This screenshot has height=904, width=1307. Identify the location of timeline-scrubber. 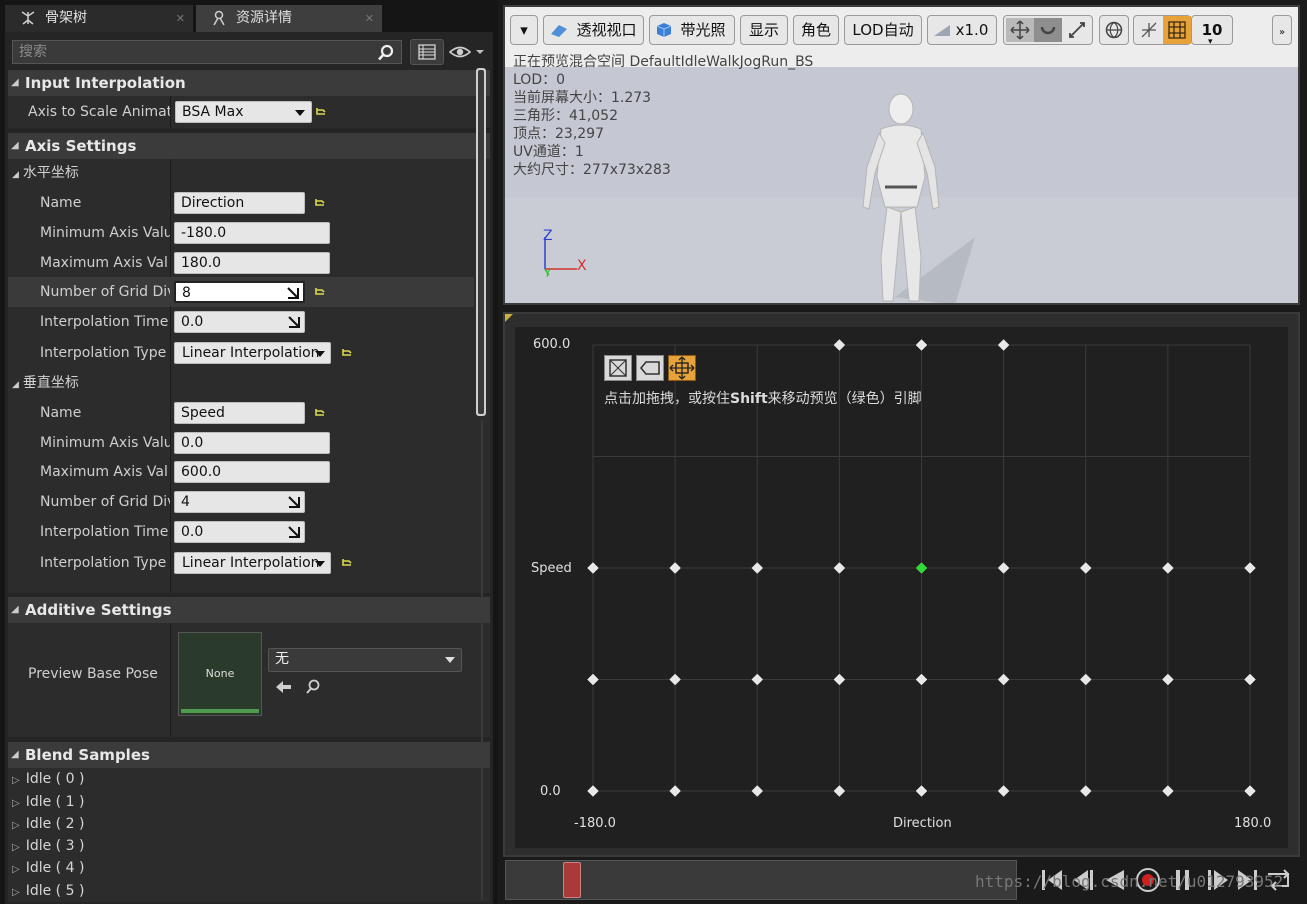
(761, 880).